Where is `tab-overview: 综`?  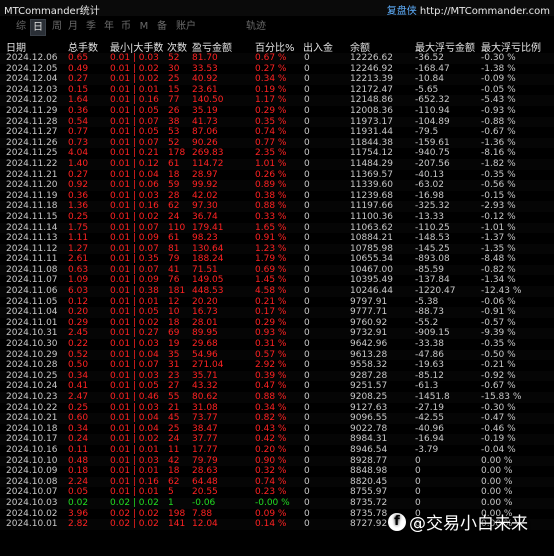
tab-overview: 综 is located at coordinates (21, 26).